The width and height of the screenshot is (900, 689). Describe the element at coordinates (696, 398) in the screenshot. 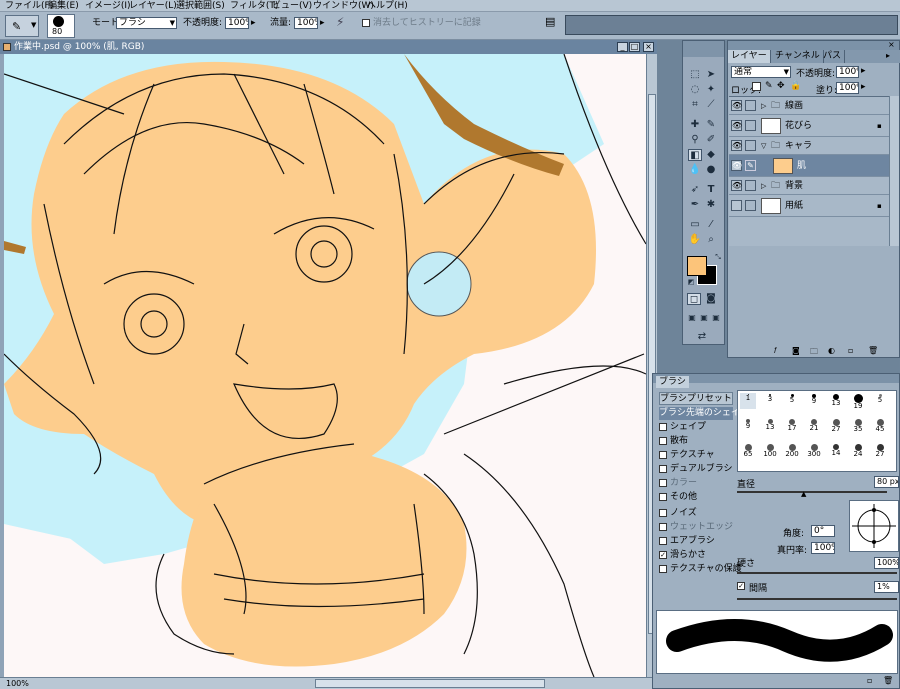

I see `brush-presets-item: ブラシプリセット` at that location.